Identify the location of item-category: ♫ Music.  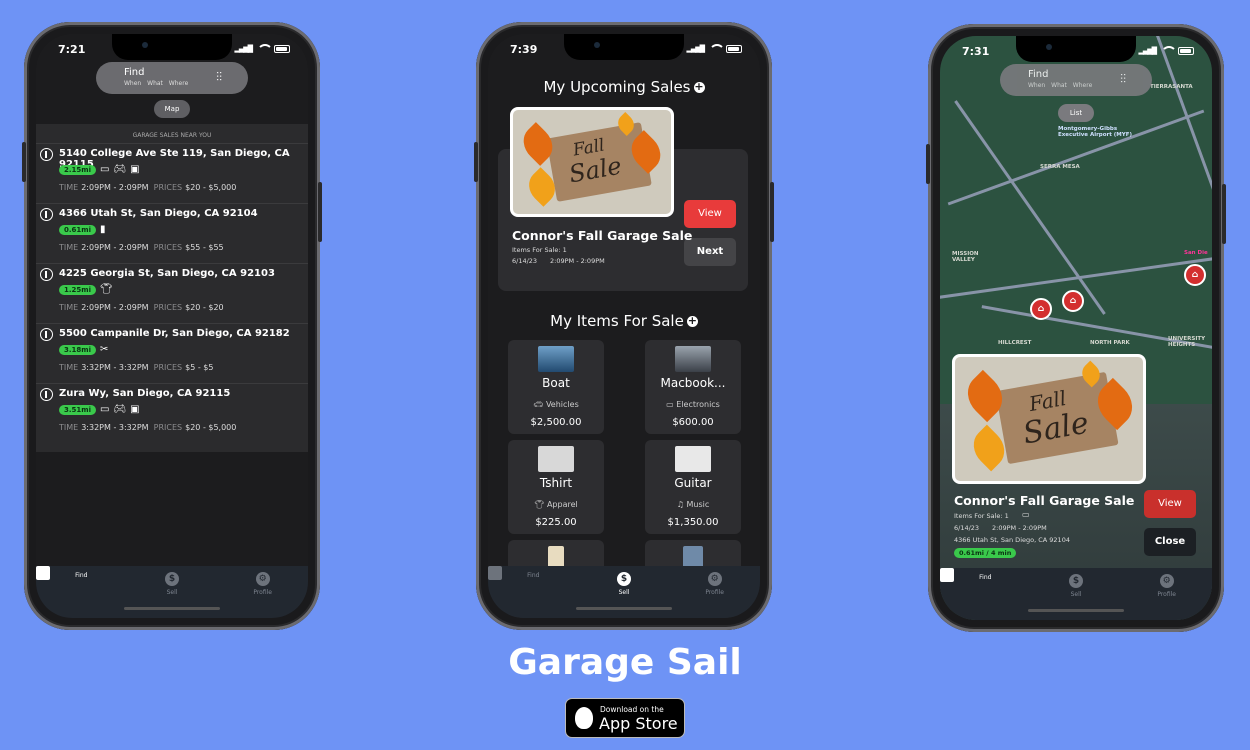
(693, 504).